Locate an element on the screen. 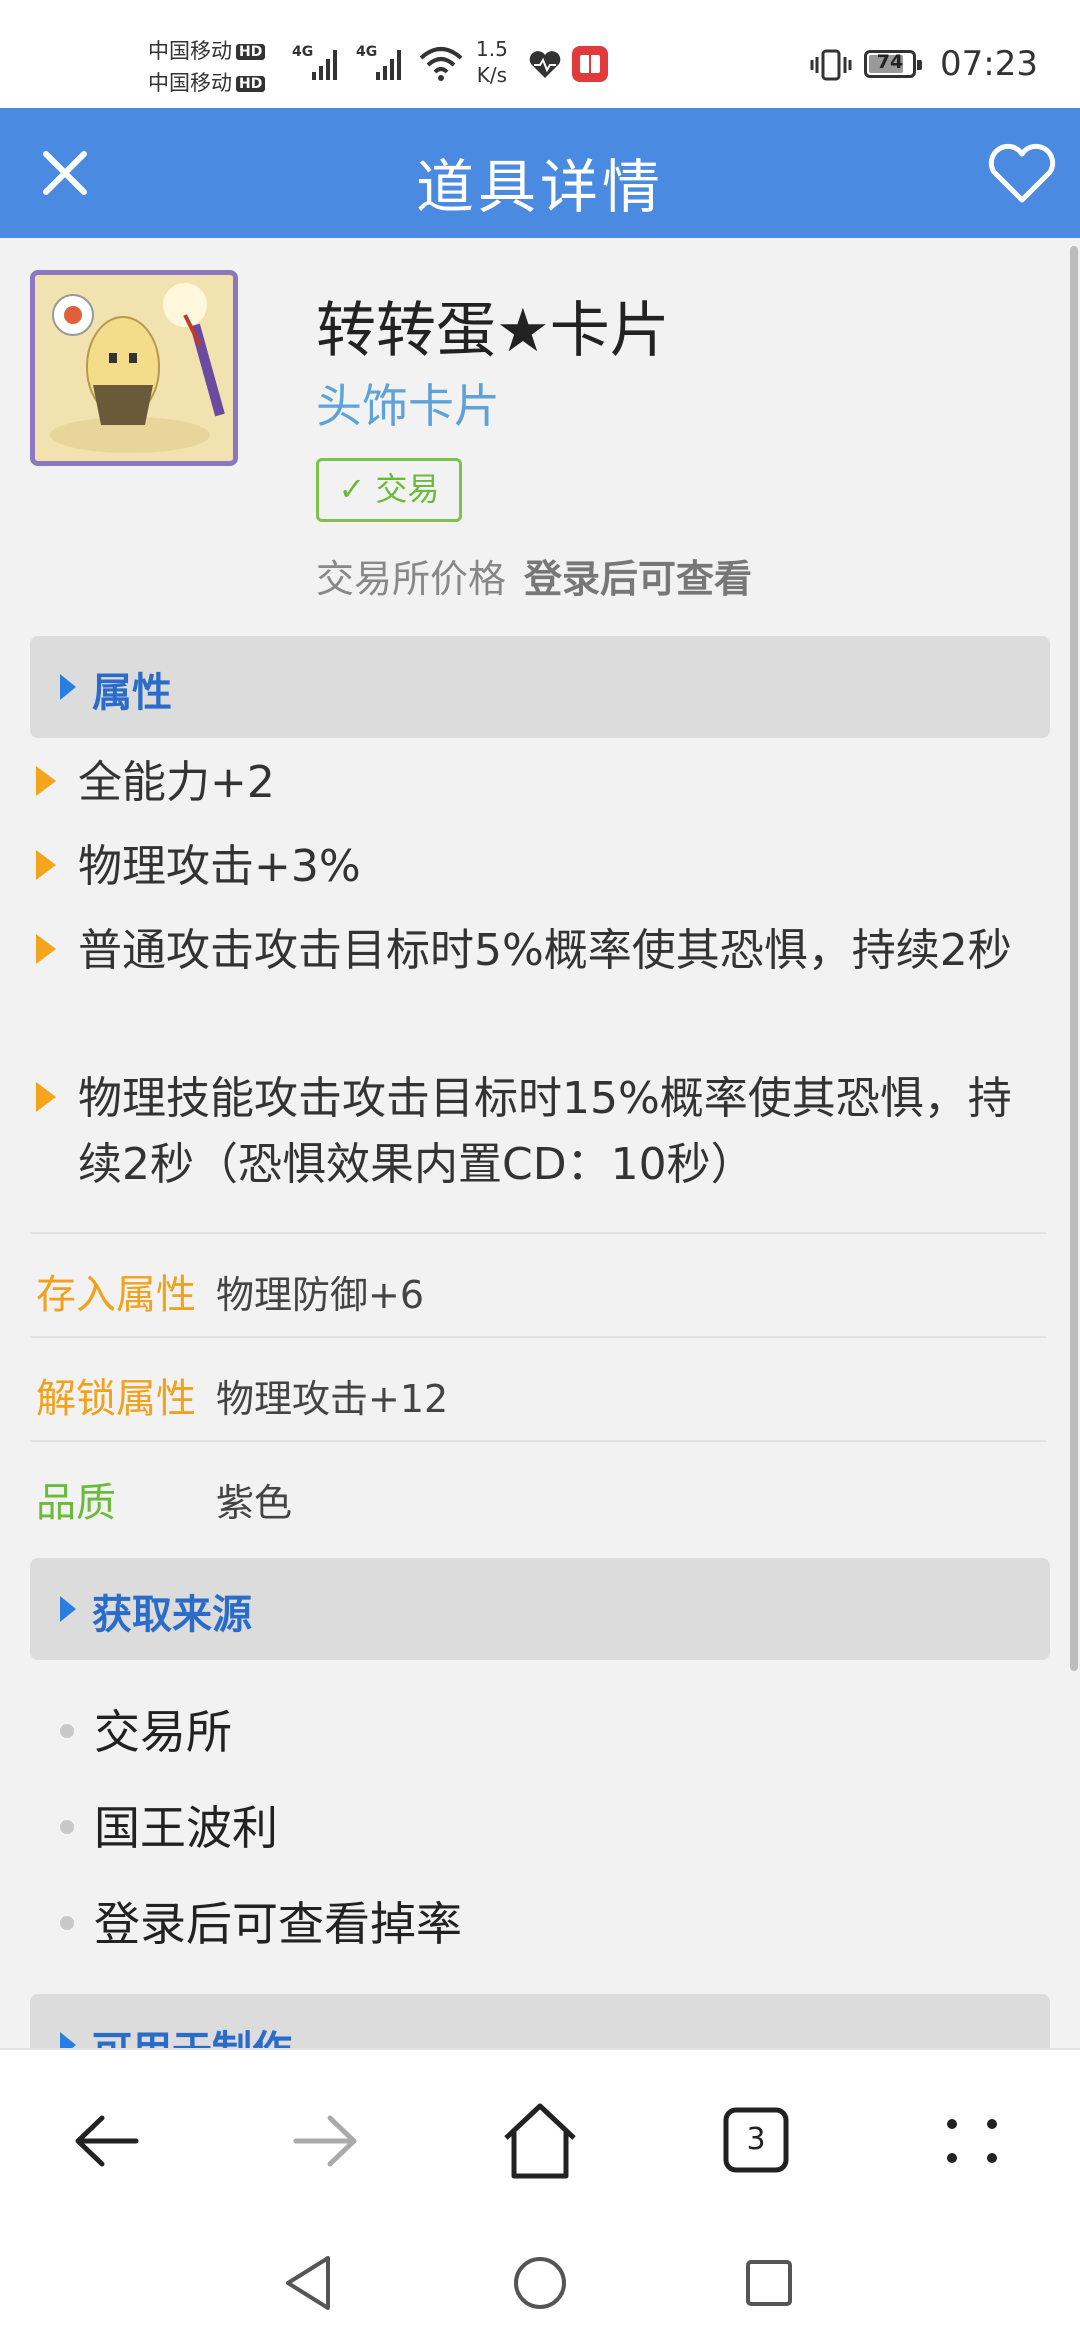  net-speed: 1.5 K/s is located at coordinates (492, 62).